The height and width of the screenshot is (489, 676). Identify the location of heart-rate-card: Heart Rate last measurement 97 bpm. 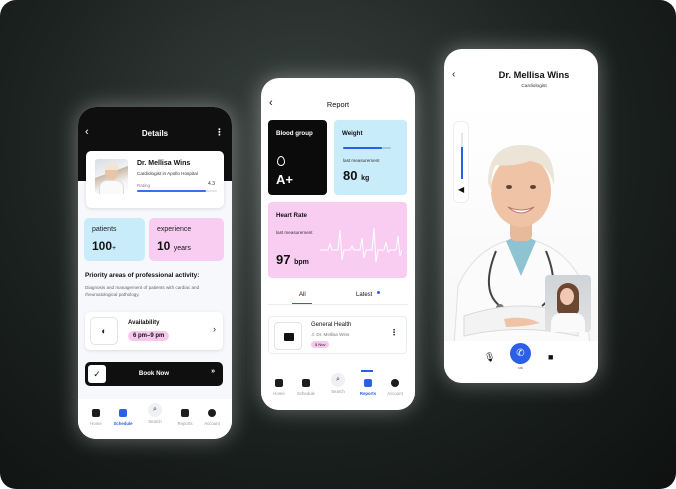
(337, 240).